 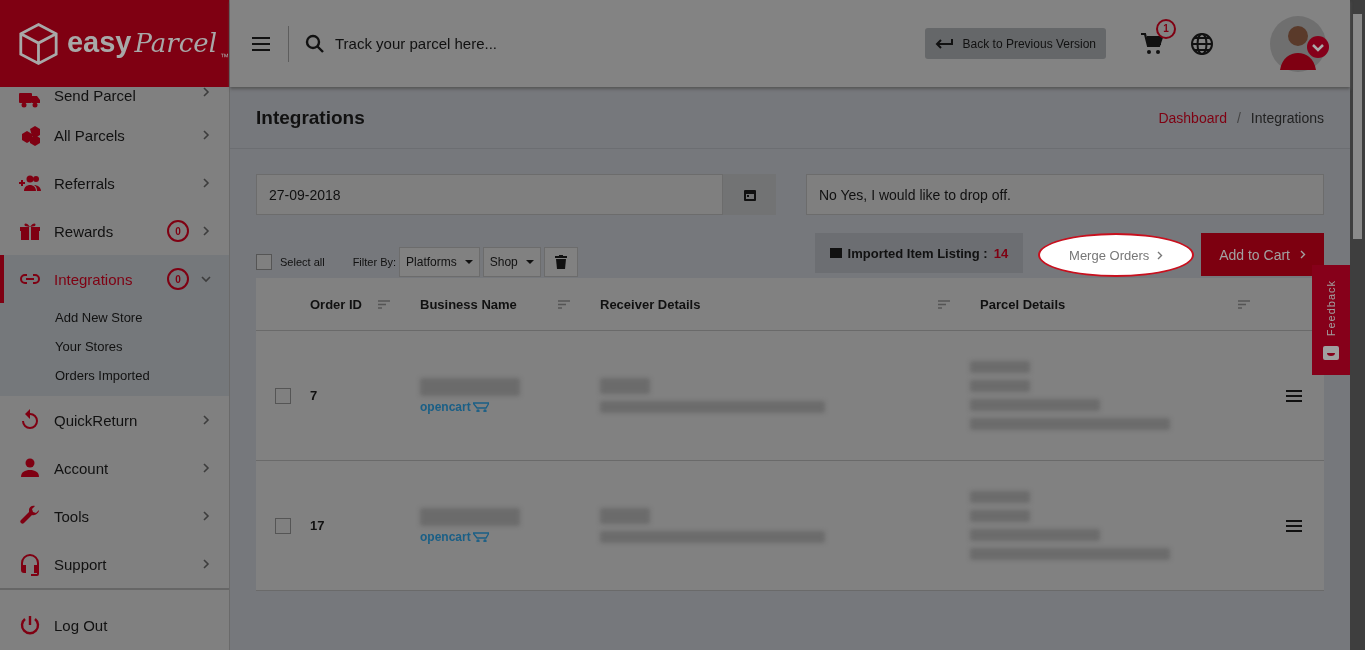 I want to click on sidebar-item: All Parcels, so click(x=114, y=135).